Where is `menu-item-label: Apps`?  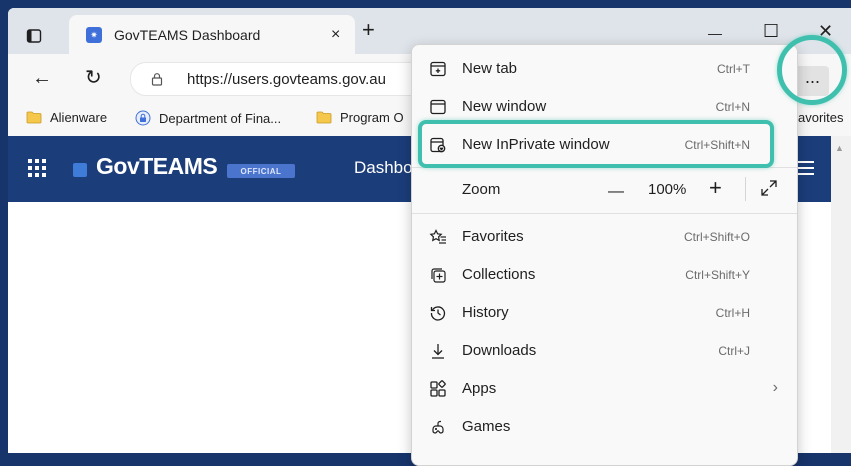
menu-item-label: Apps is located at coordinates (479, 388).